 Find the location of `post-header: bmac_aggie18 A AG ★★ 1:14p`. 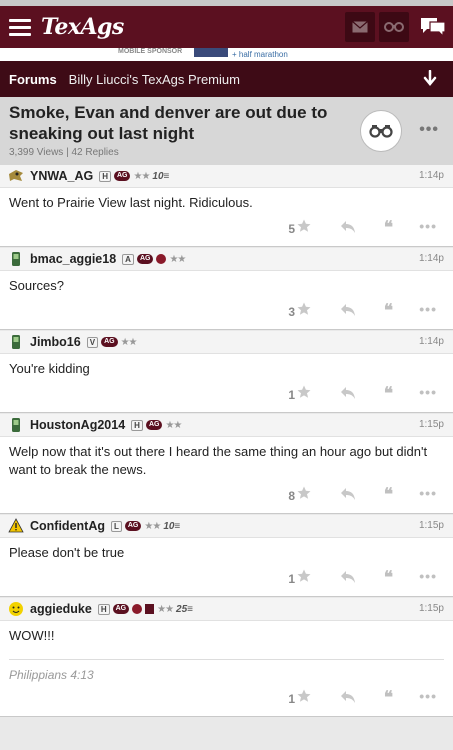

post-header: bmac_aggie18 A AG ★★ 1:14p is located at coordinates (226, 259).